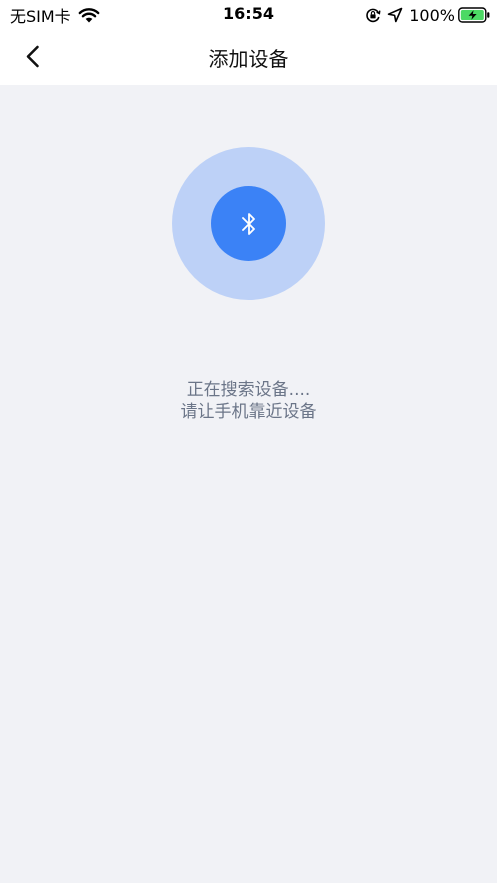  What do you see at coordinates (248, 412) in the screenshot?
I see `proximity-hint-text: 请让手机靠近设备` at bounding box center [248, 412].